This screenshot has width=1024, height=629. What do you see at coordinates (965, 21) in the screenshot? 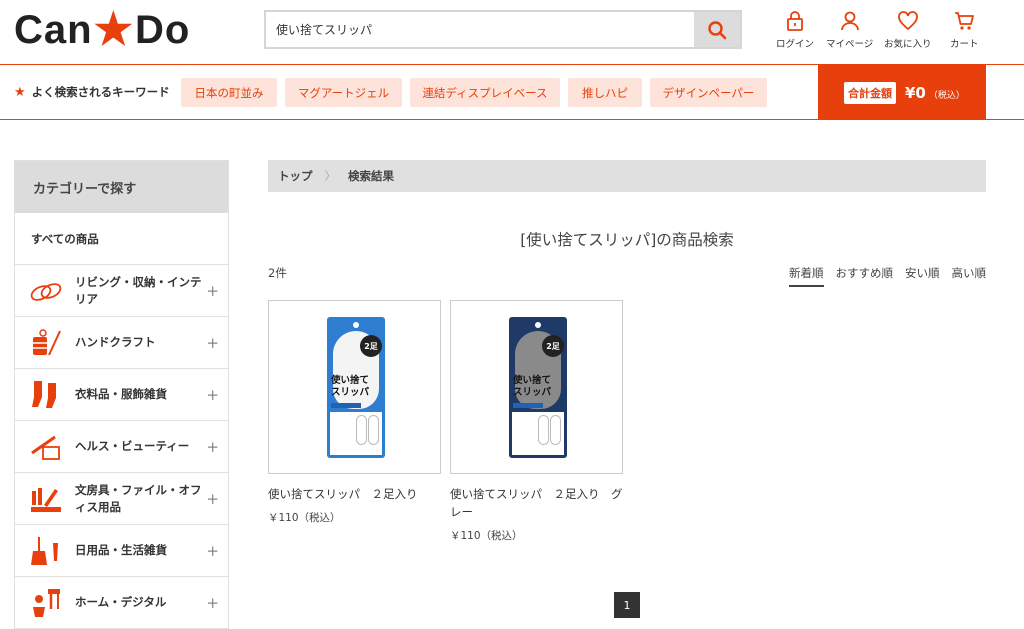
I see `cart-icon` at bounding box center [965, 21].